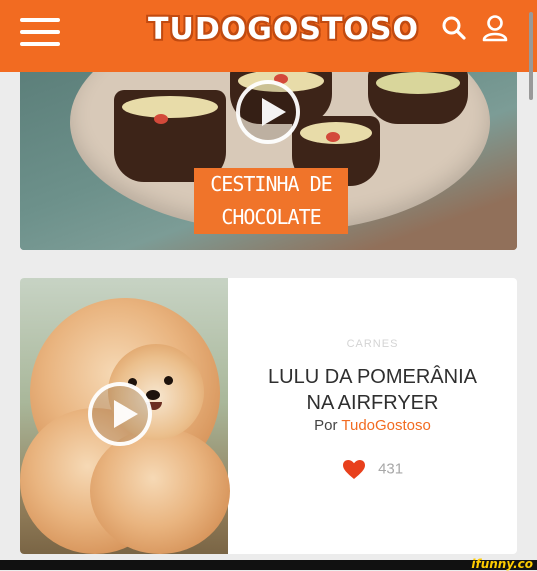 This screenshot has height=571, width=537. What do you see at coordinates (271, 217) in the screenshot?
I see `recipe-label-line2: CHOCOLATE` at bounding box center [271, 217].